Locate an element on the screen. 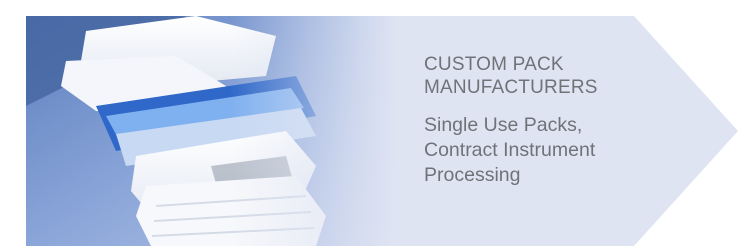 This screenshot has width=738, height=246. heading-line: MANUFACTURERS is located at coordinates (511, 87).